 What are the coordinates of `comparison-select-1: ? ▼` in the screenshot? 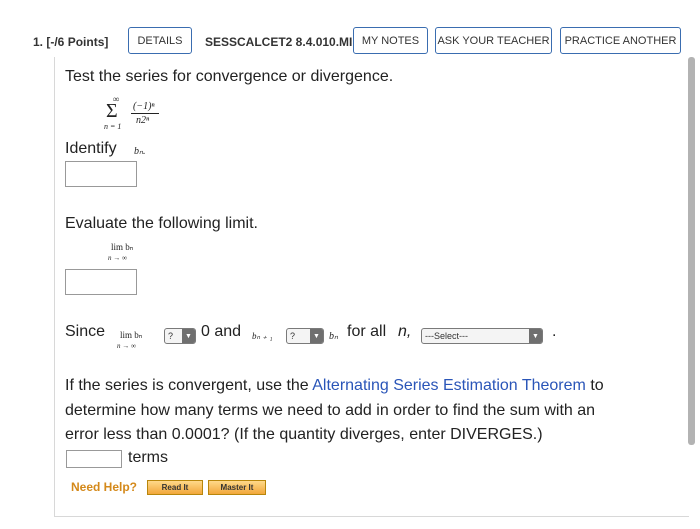 It's located at (180, 336).